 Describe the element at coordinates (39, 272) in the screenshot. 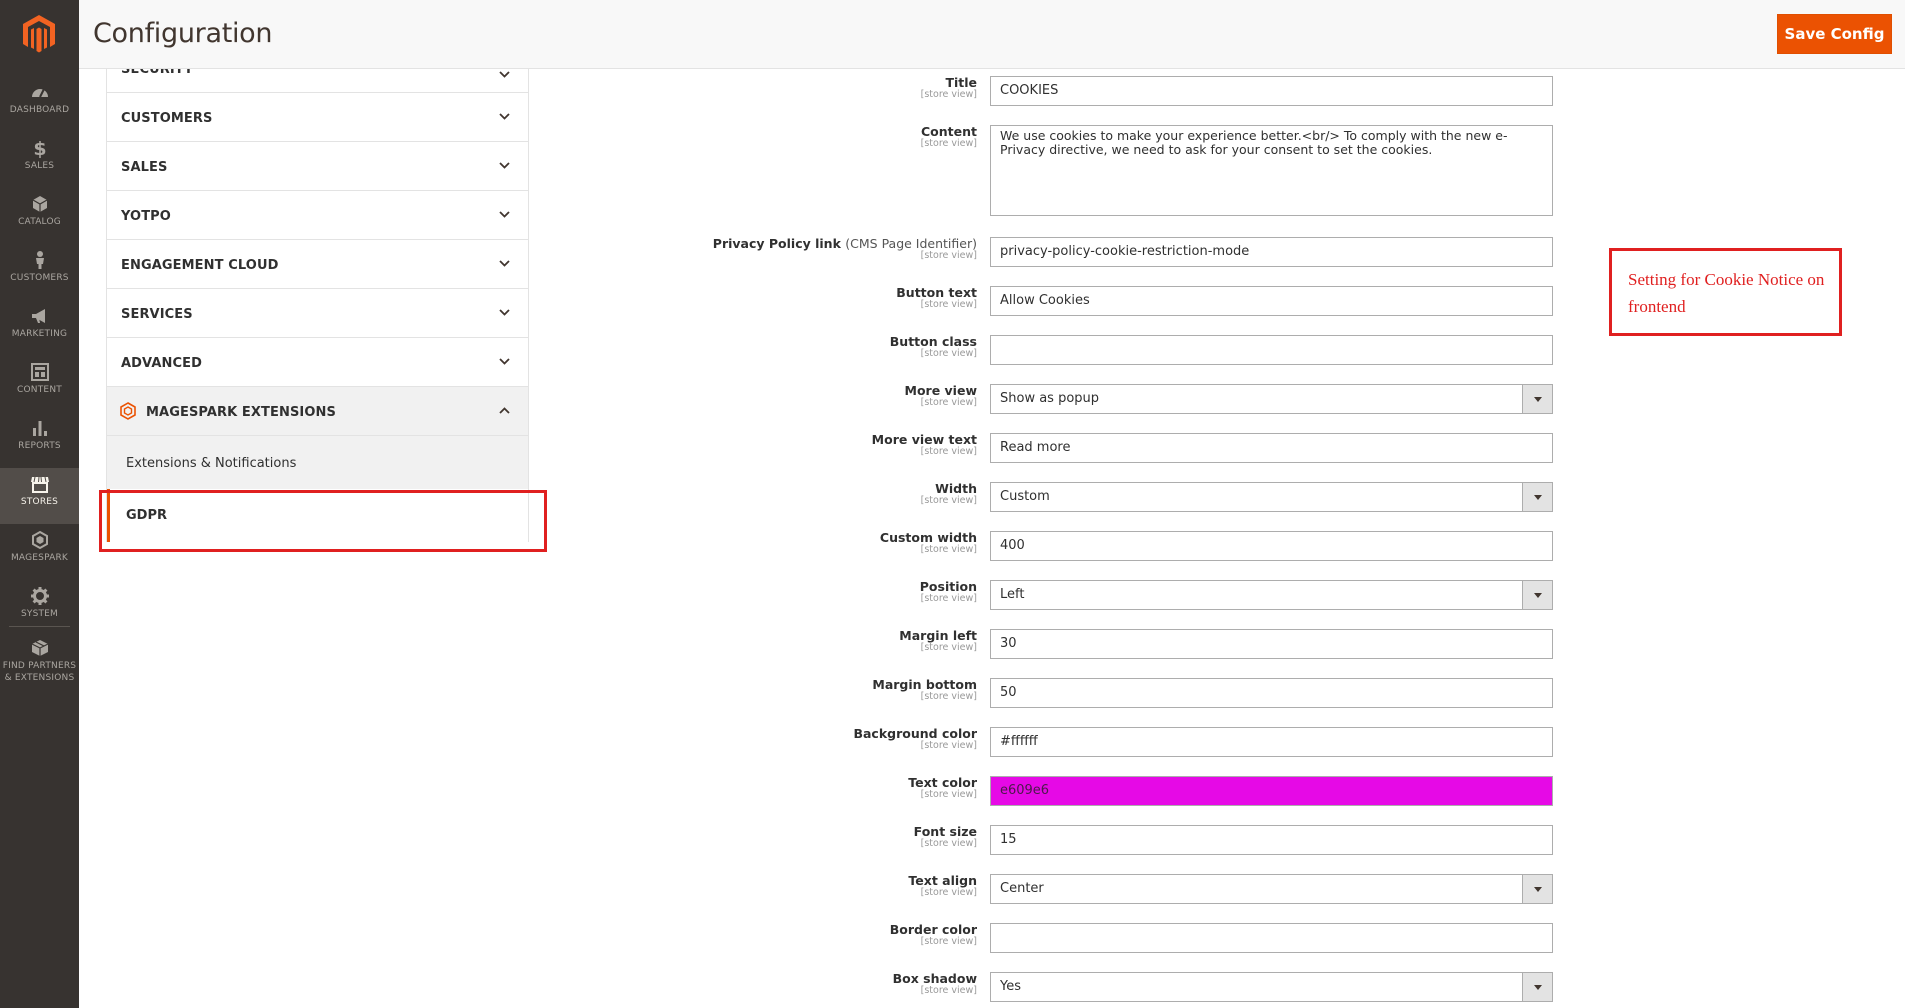

I see `nav-item-customers: CUSTOMERS` at that location.